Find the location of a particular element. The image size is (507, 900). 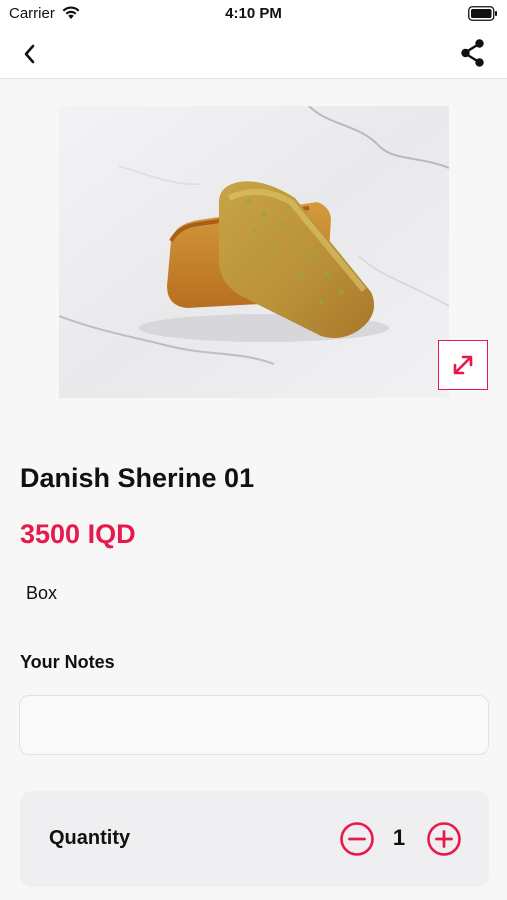

expand-arrows-icon is located at coordinates (463, 365).